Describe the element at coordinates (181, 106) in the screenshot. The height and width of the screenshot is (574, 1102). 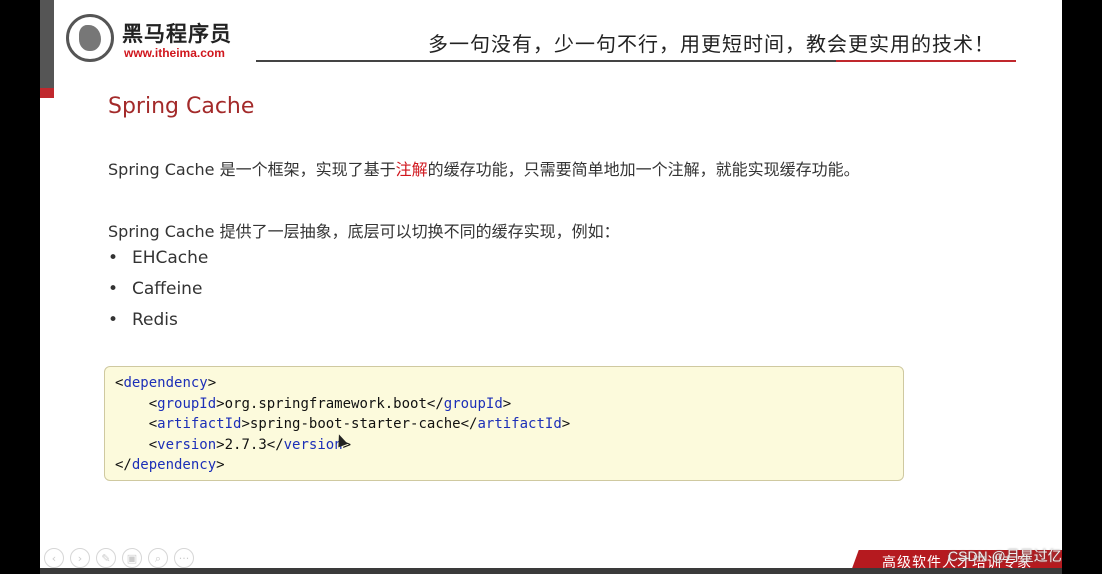
I see `slide-title: Spring Cache` at that location.